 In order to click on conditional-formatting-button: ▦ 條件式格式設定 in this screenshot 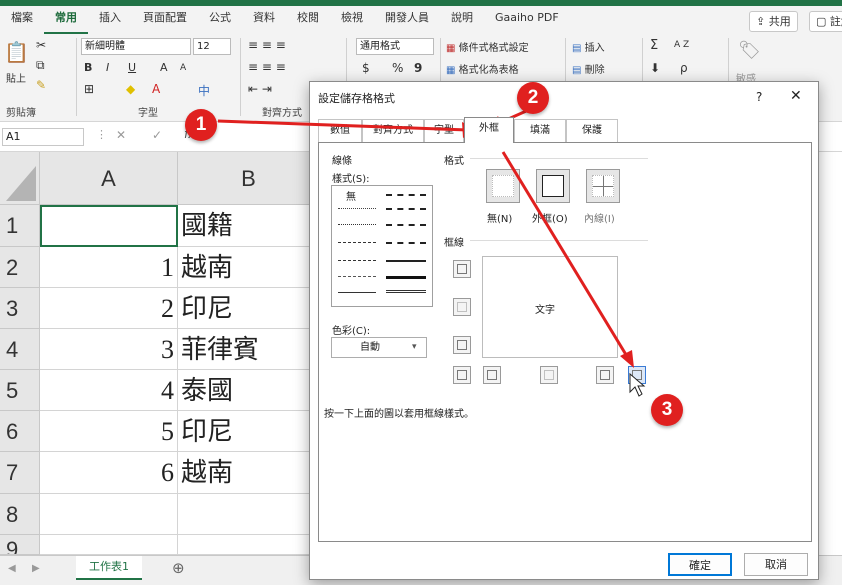, I will do `click(487, 46)`.